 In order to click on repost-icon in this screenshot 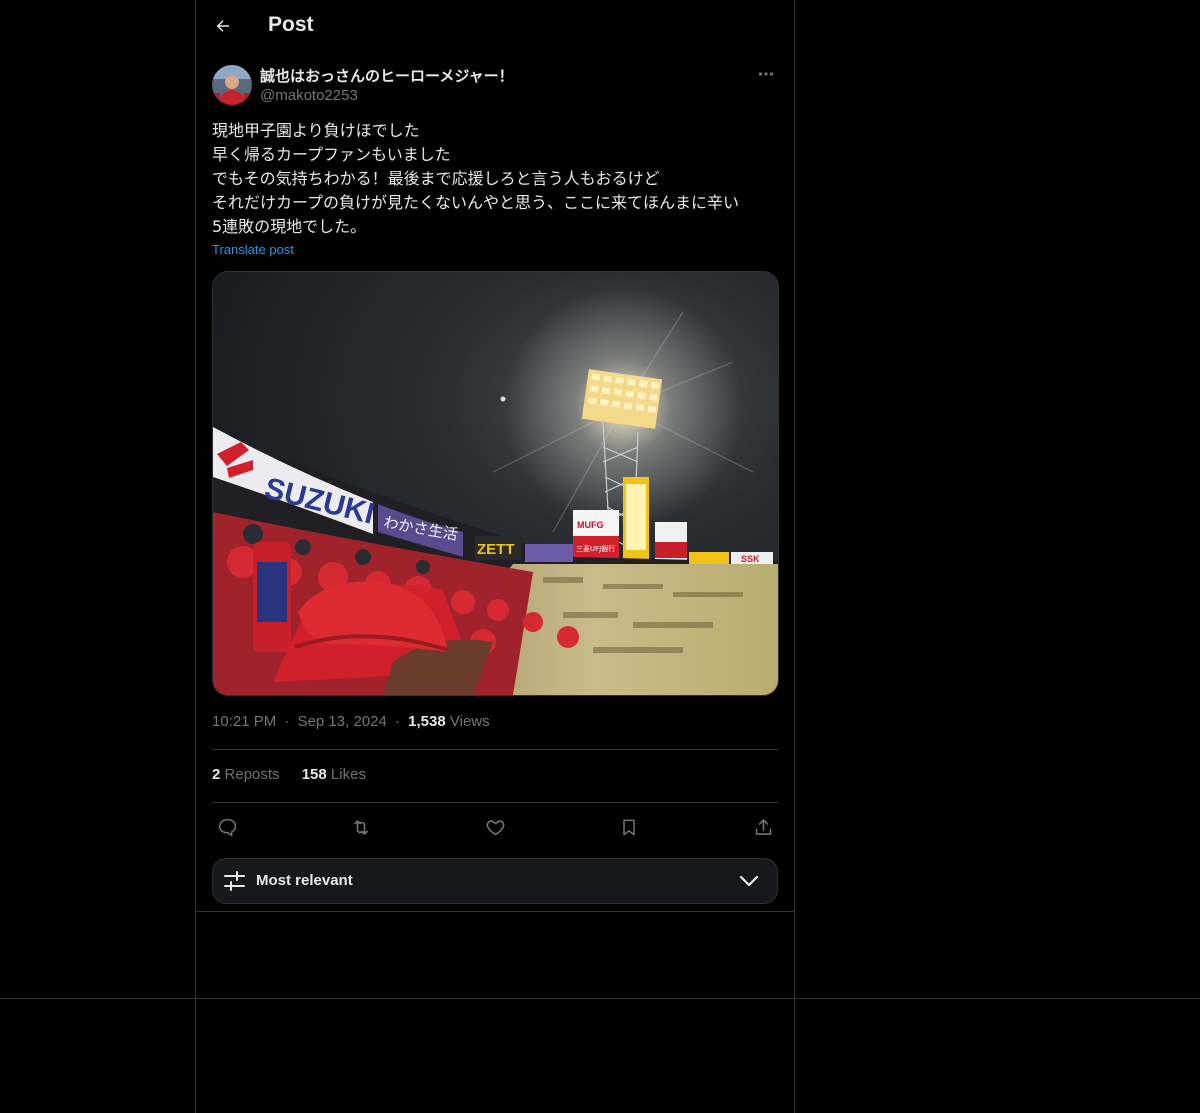, I will do `click(361, 827)`.